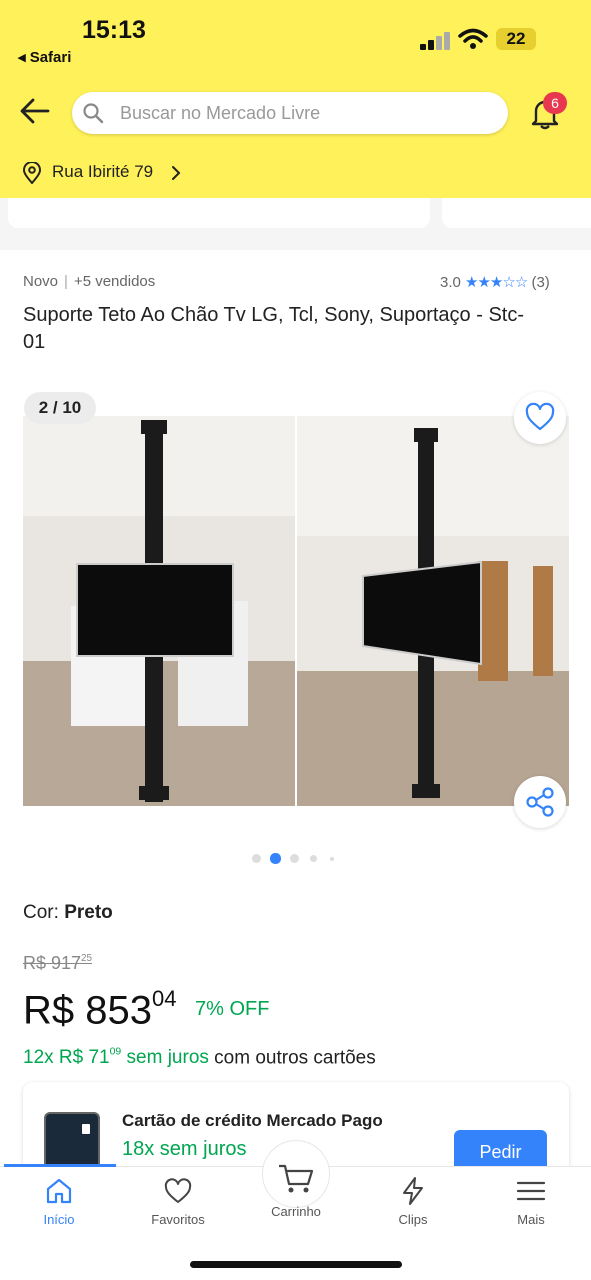 The height and width of the screenshot is (1280, 591). I want to click on favorite-button, so click(540, 418).